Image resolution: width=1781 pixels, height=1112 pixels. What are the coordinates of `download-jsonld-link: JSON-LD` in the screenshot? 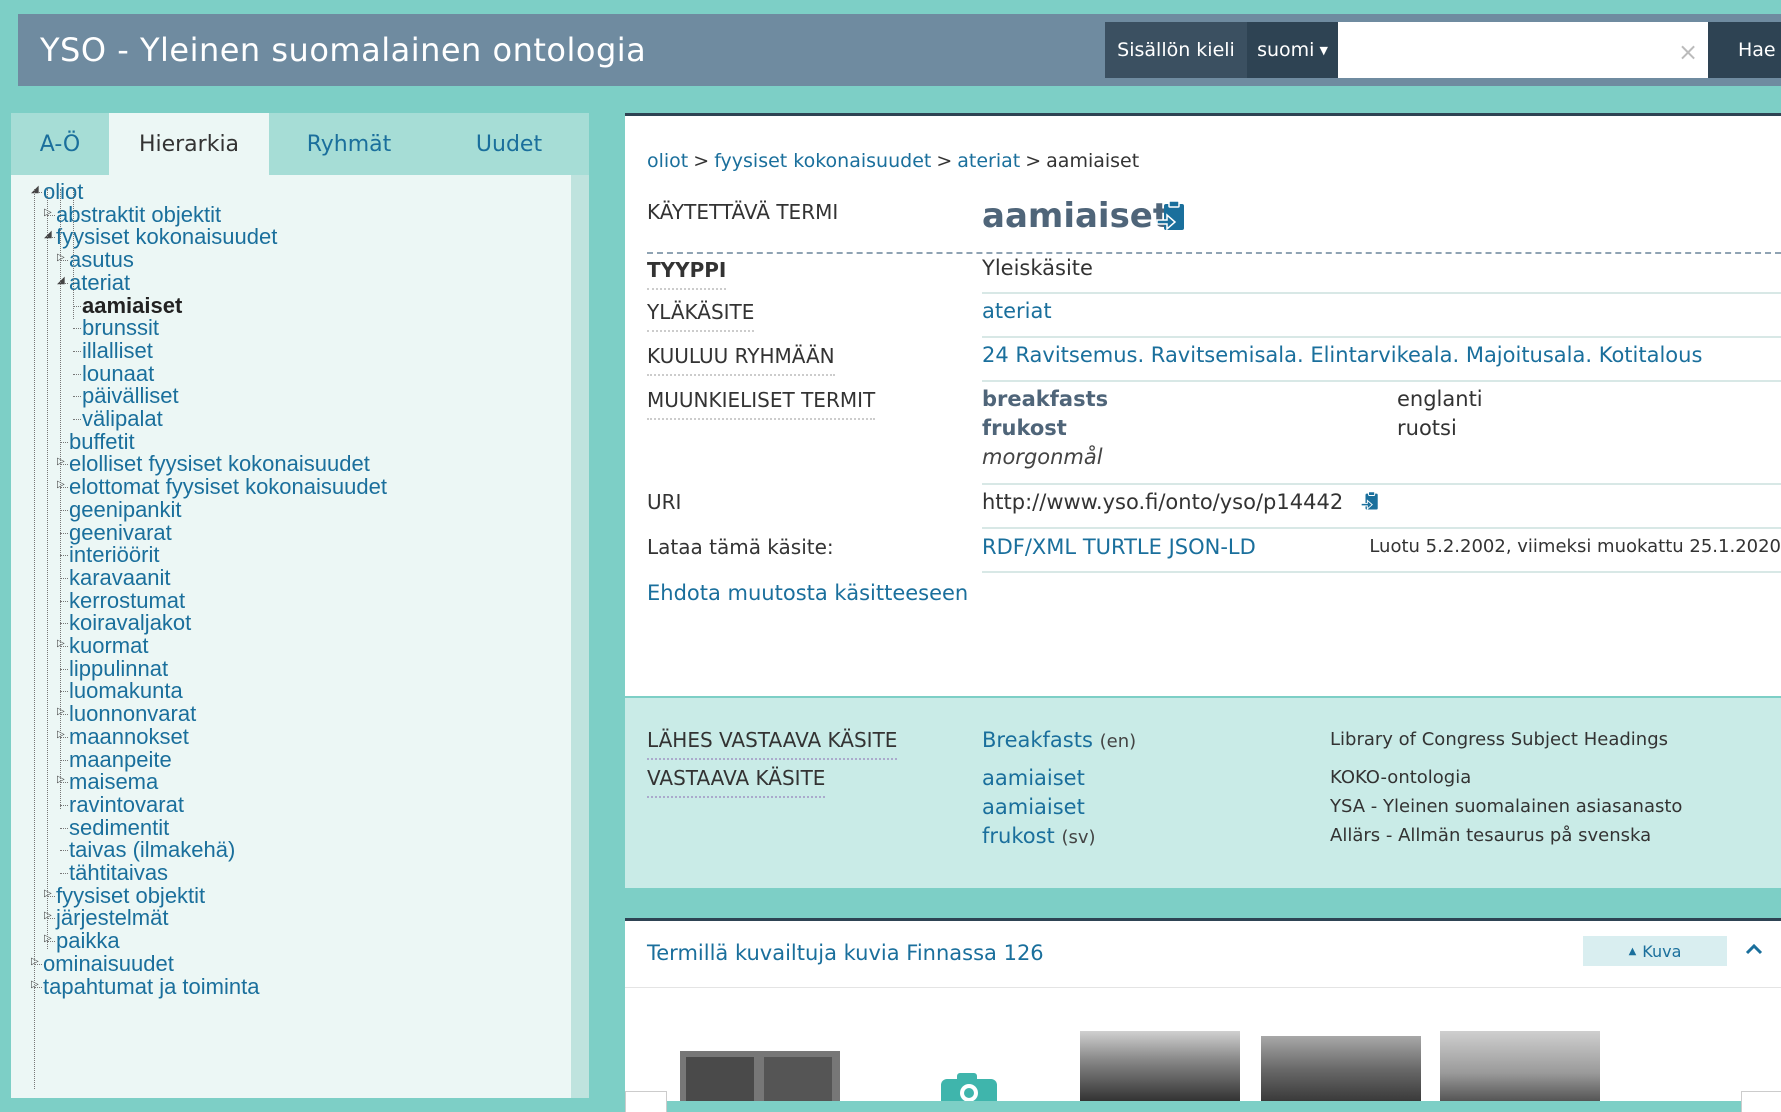 It's located at (1212, 547).